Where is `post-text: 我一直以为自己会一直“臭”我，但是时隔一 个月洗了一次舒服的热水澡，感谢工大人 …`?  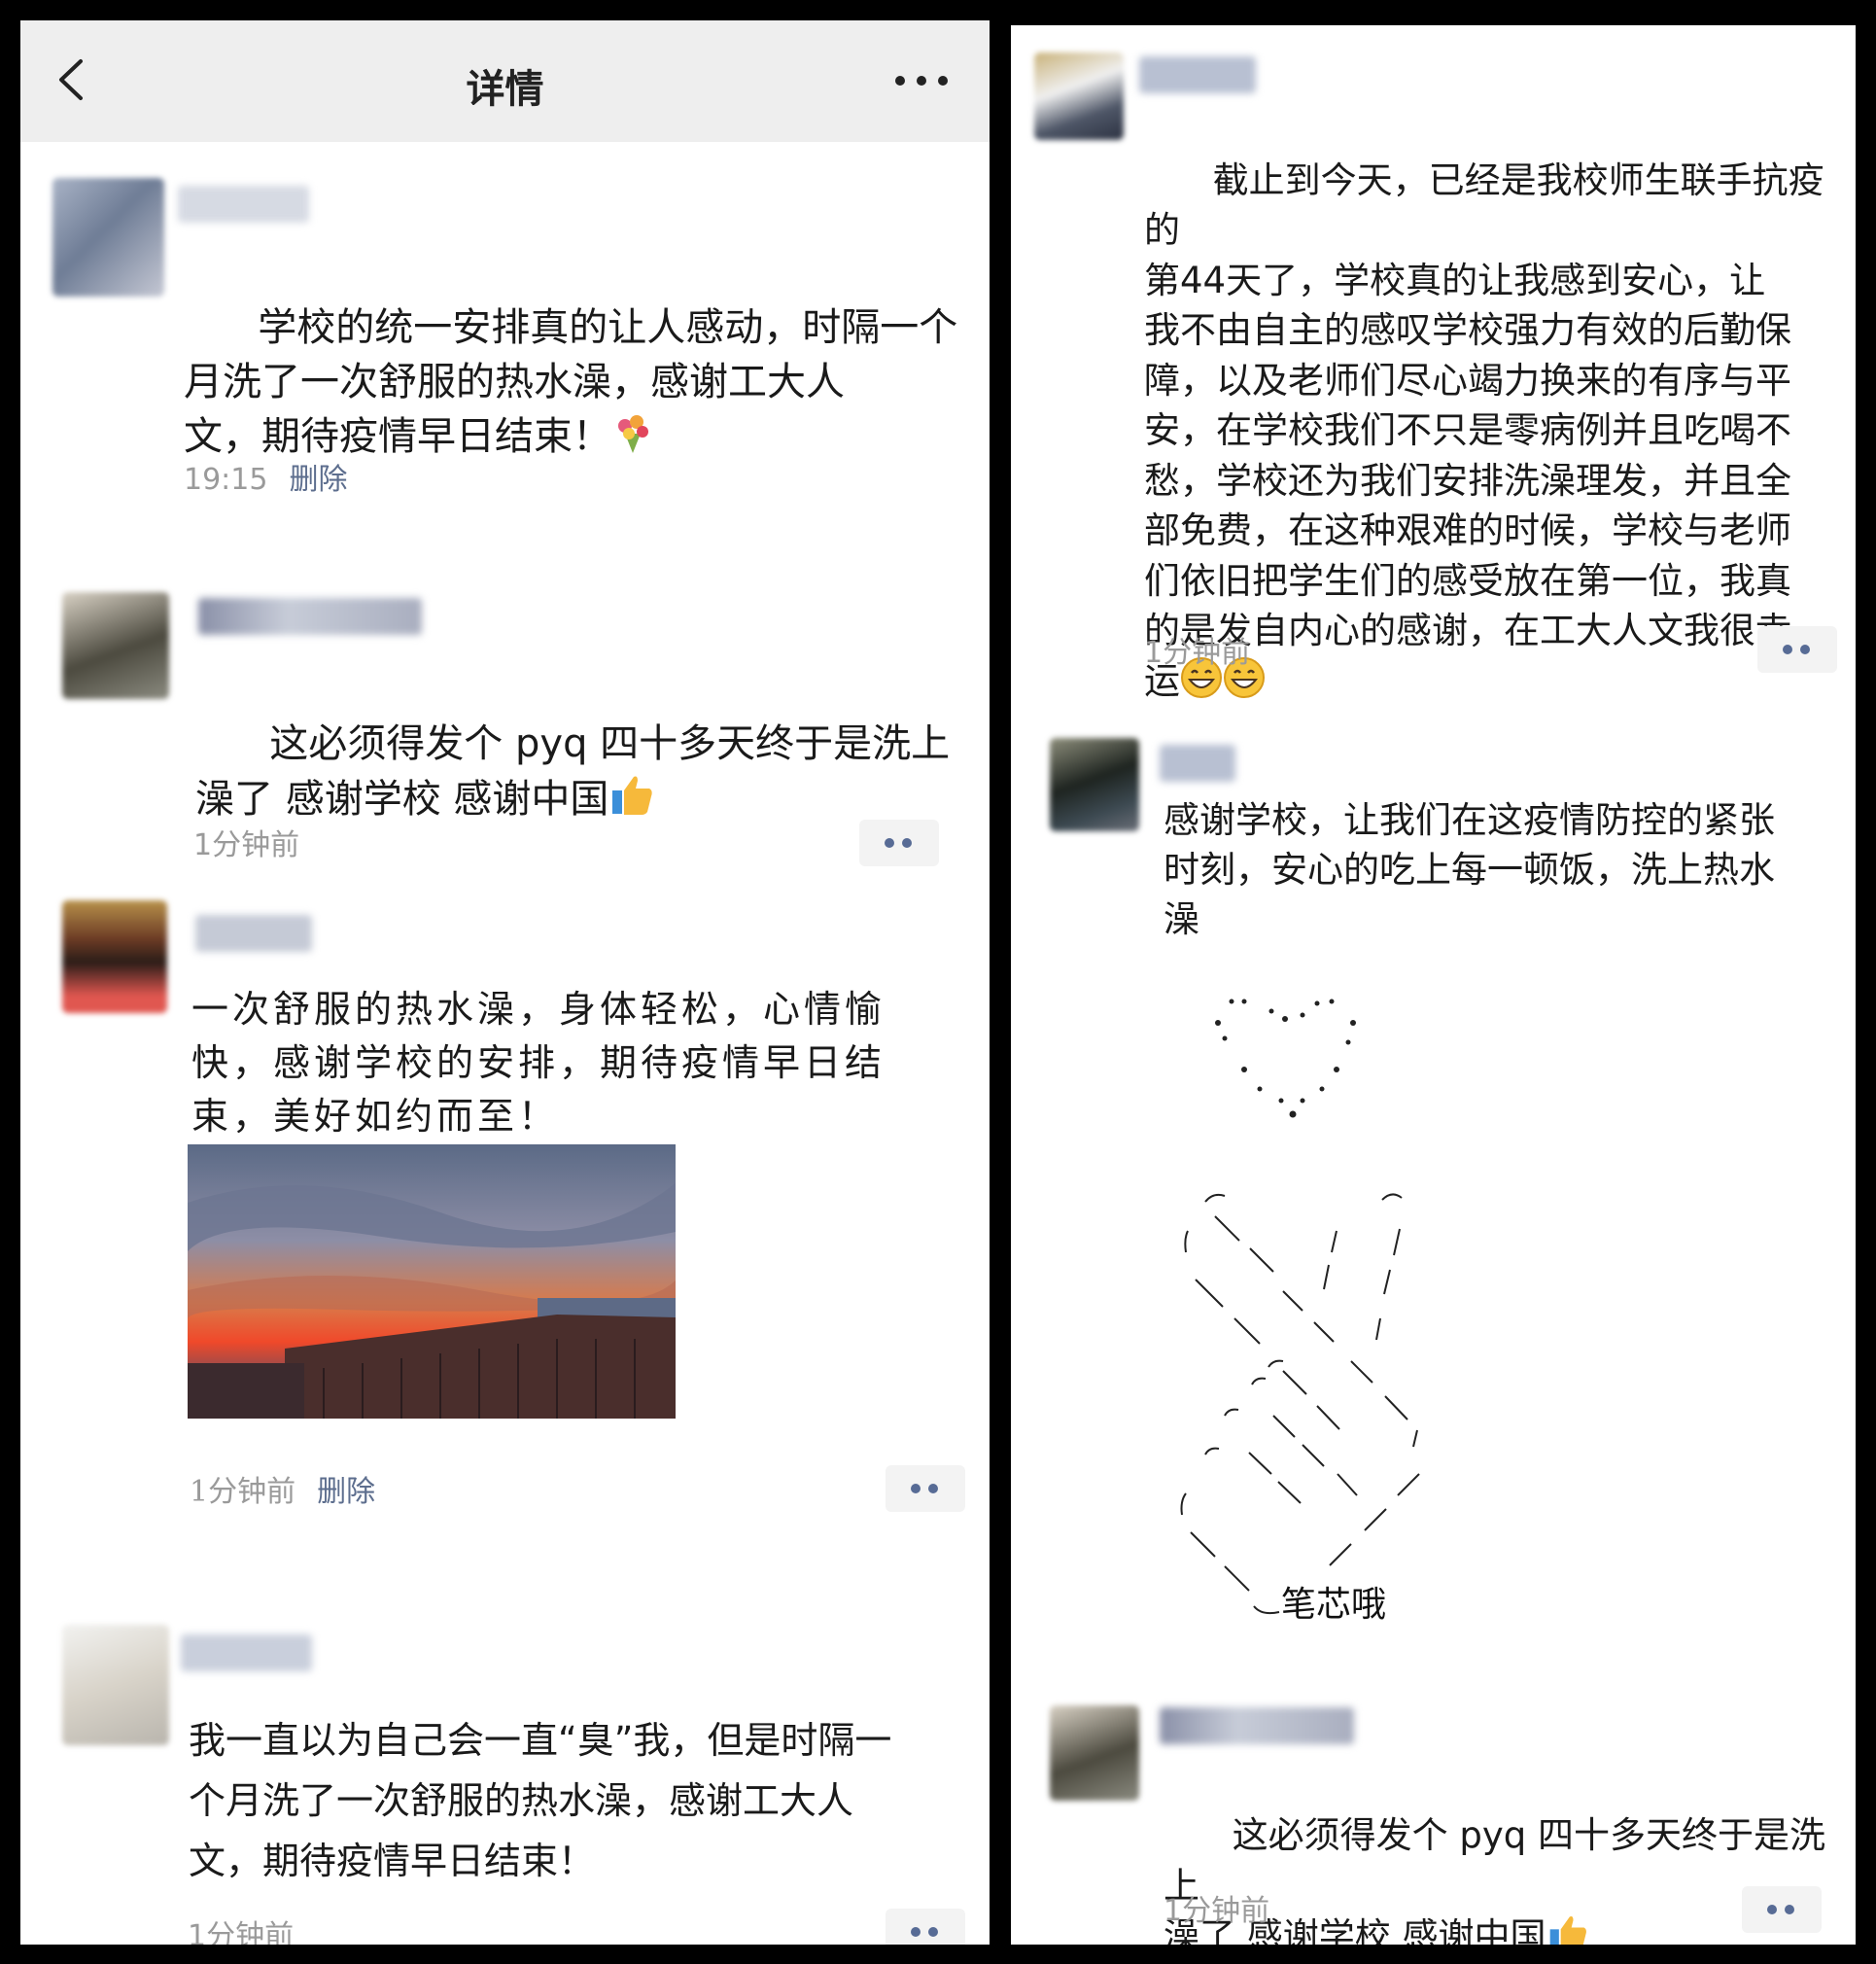
post-text: 我一直以为自己会一直“臭”我，但是时隔一 个月洗了一次舒服的热水澡，感谢工大人 … is located at coordinates (541, 1800).